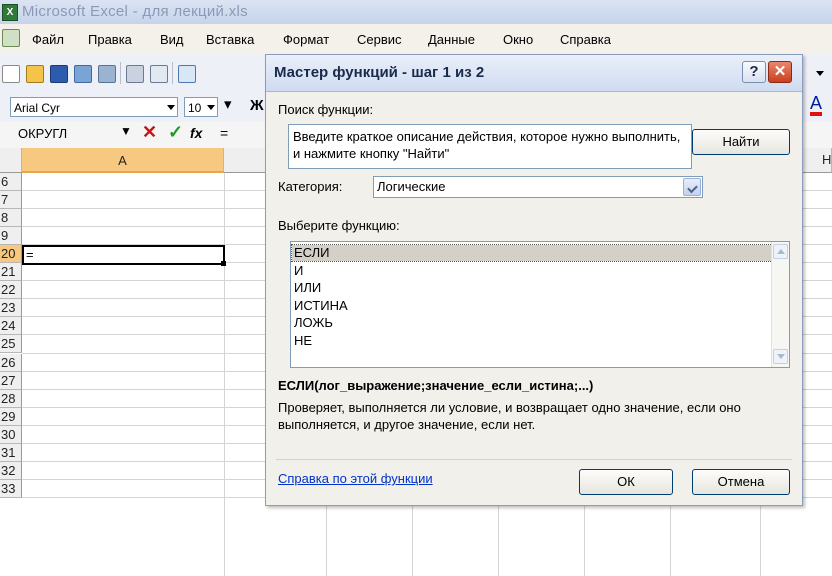  I want to click on dialog-divider, so click(534, 459).